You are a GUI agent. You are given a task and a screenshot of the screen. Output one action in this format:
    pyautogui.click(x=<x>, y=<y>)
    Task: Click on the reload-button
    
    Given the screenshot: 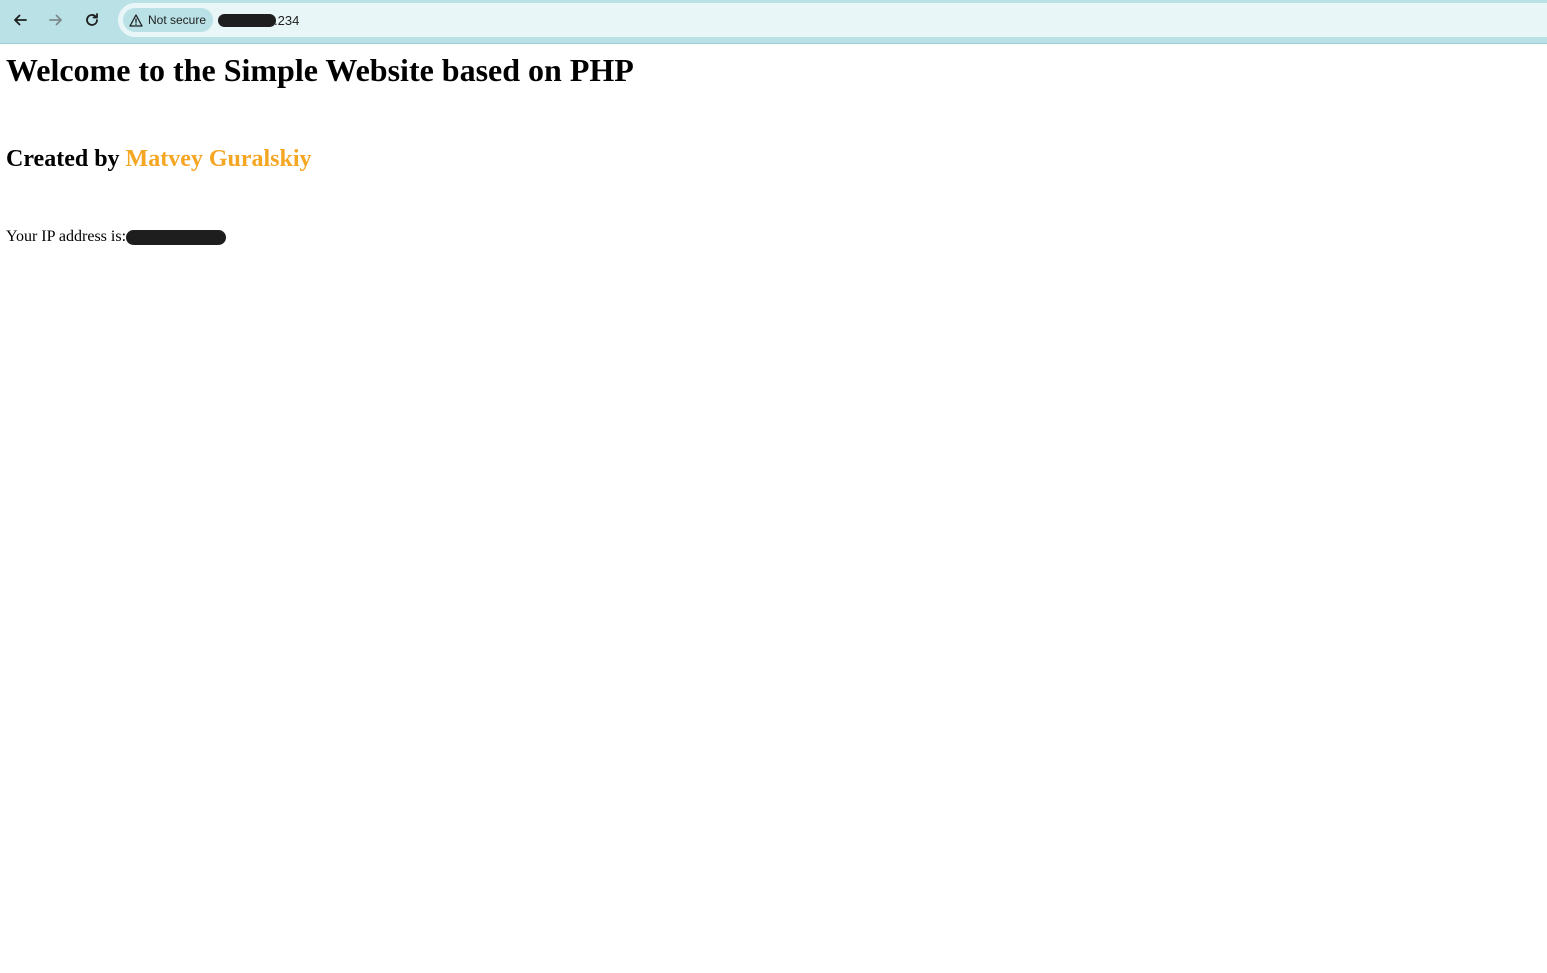 What is the action you would take?
    pyautogui.click(x=92, y=20)
    